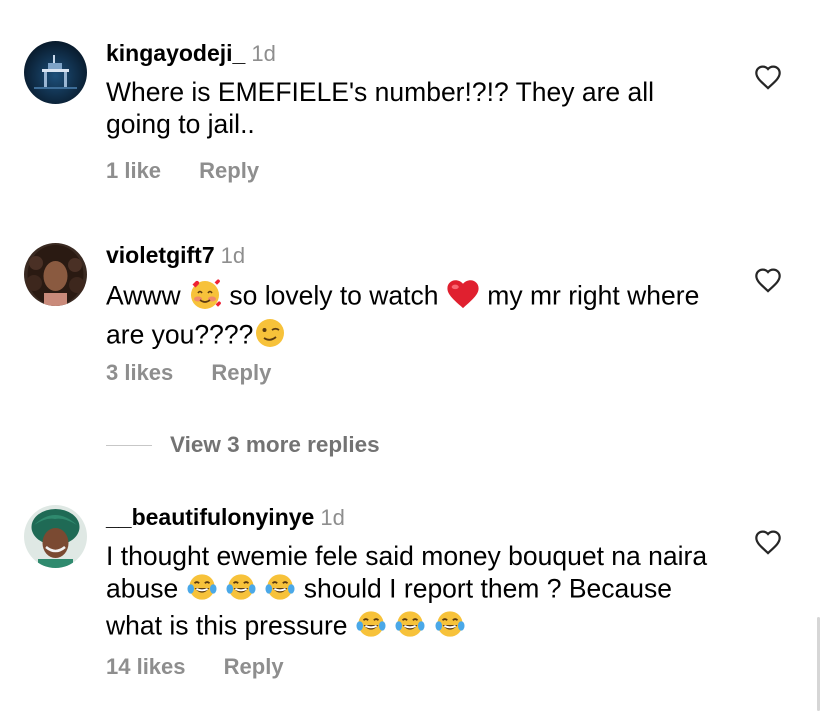  I want to click on username-text: violetgift7, so click(160, 255).